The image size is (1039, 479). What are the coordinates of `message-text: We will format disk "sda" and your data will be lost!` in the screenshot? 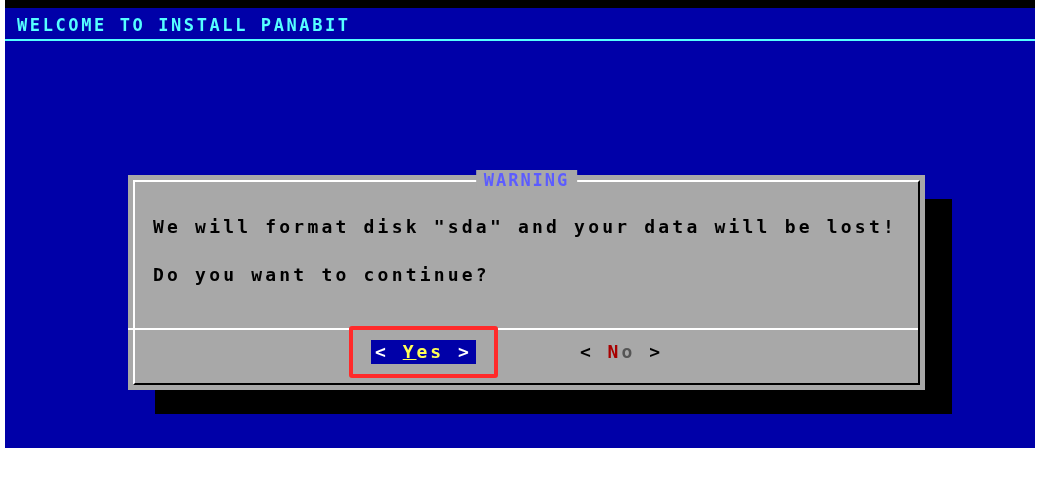 It's located at (525, 227).